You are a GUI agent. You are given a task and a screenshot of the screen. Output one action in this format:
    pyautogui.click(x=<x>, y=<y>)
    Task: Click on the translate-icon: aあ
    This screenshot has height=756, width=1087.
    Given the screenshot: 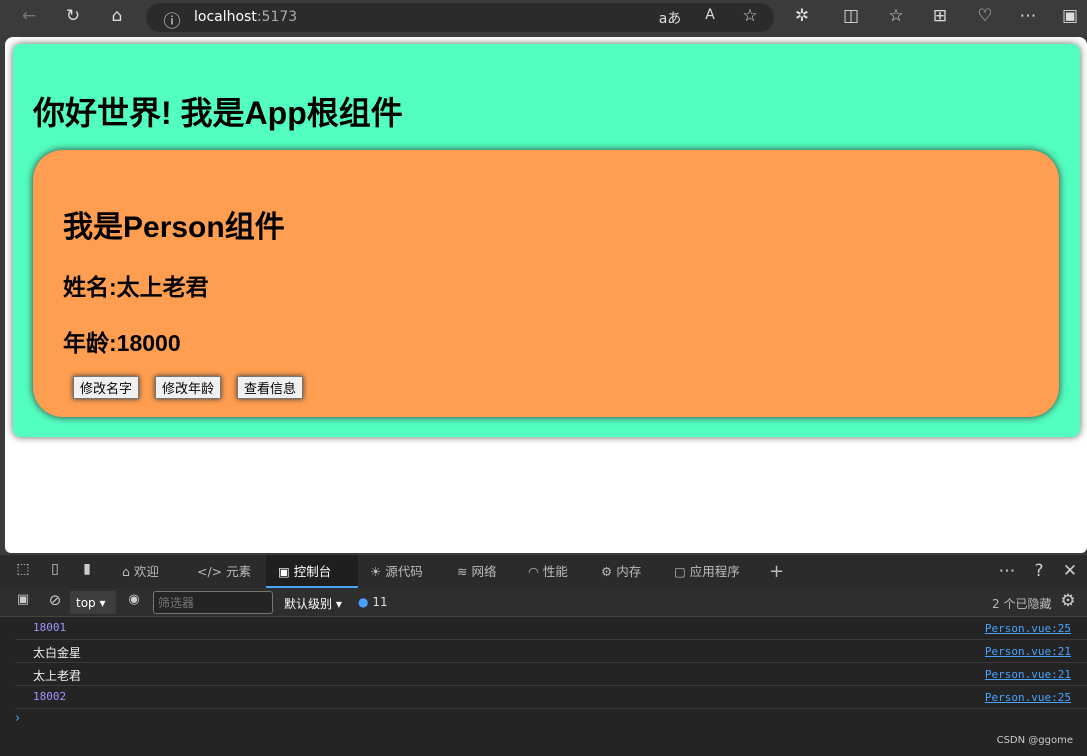 What is the action you would take?
    pyautogui.click(x=670, y=18)
    